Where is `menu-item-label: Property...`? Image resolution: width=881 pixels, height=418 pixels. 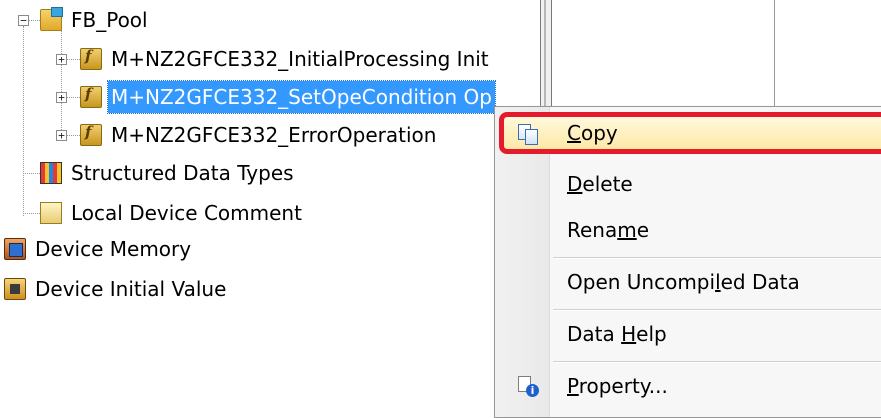 menu-item-label: Property... is located at coordinates (617, 386).